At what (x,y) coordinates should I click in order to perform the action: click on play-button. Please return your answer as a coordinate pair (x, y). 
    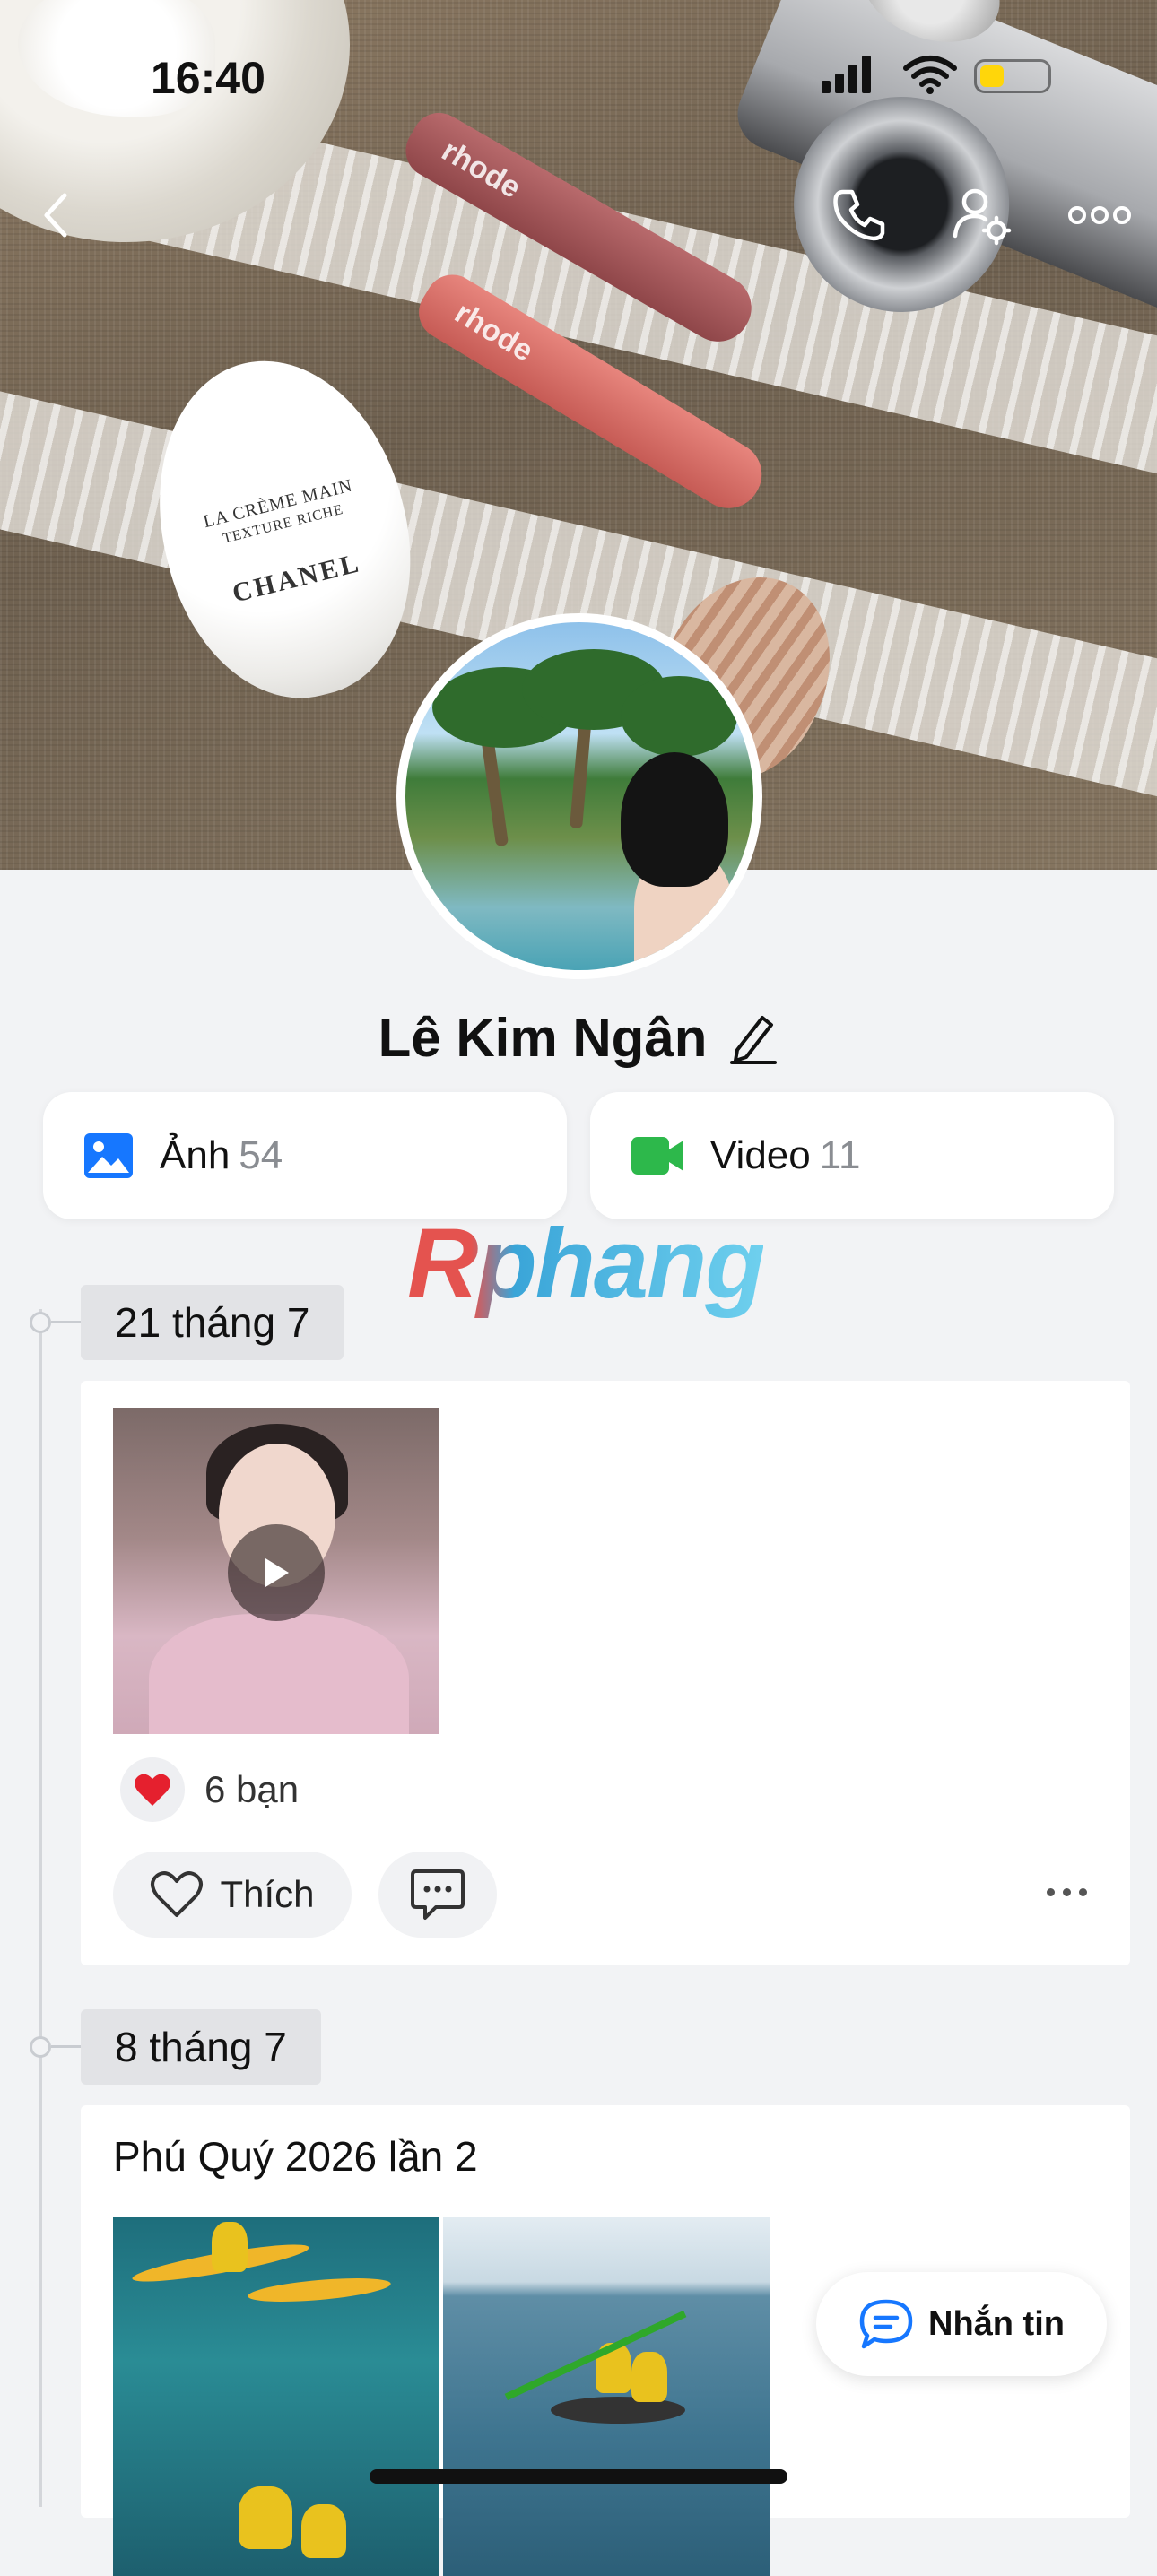
    Looking at the image, I should click on (276, 1572).